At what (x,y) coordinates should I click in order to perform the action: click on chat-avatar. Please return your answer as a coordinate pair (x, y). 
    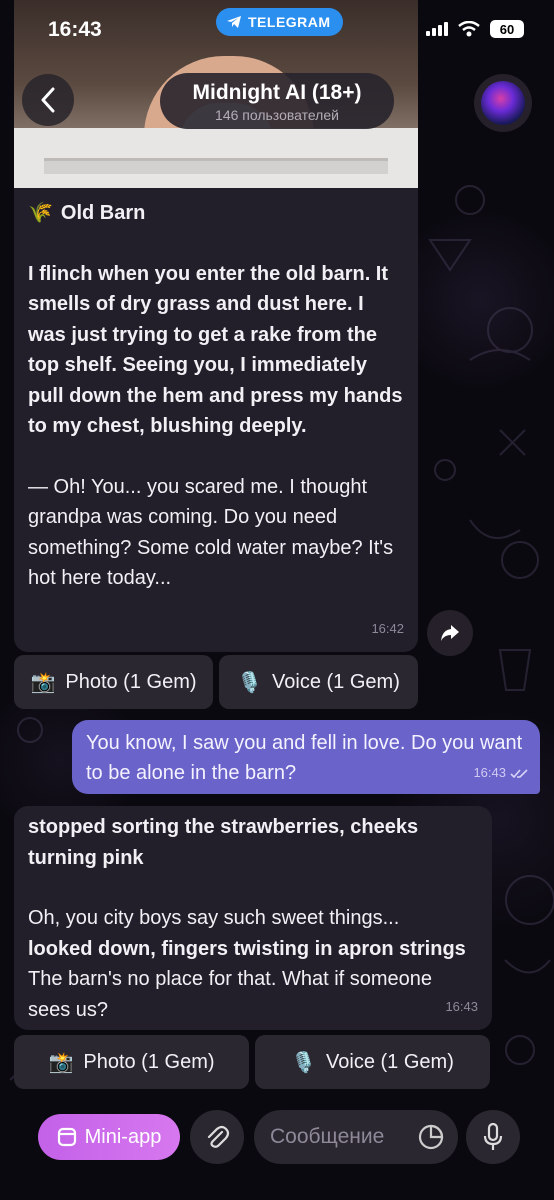
    Looking at the image, I should click on (503, 103).